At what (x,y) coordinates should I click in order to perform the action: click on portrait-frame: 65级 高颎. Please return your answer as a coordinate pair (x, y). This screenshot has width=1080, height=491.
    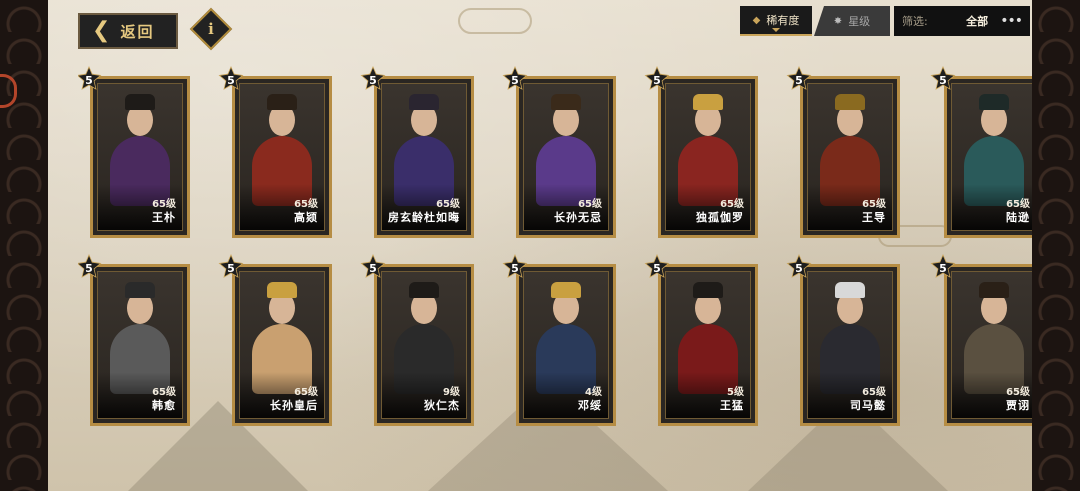
    Looking at the image, I should click on (282, 157).